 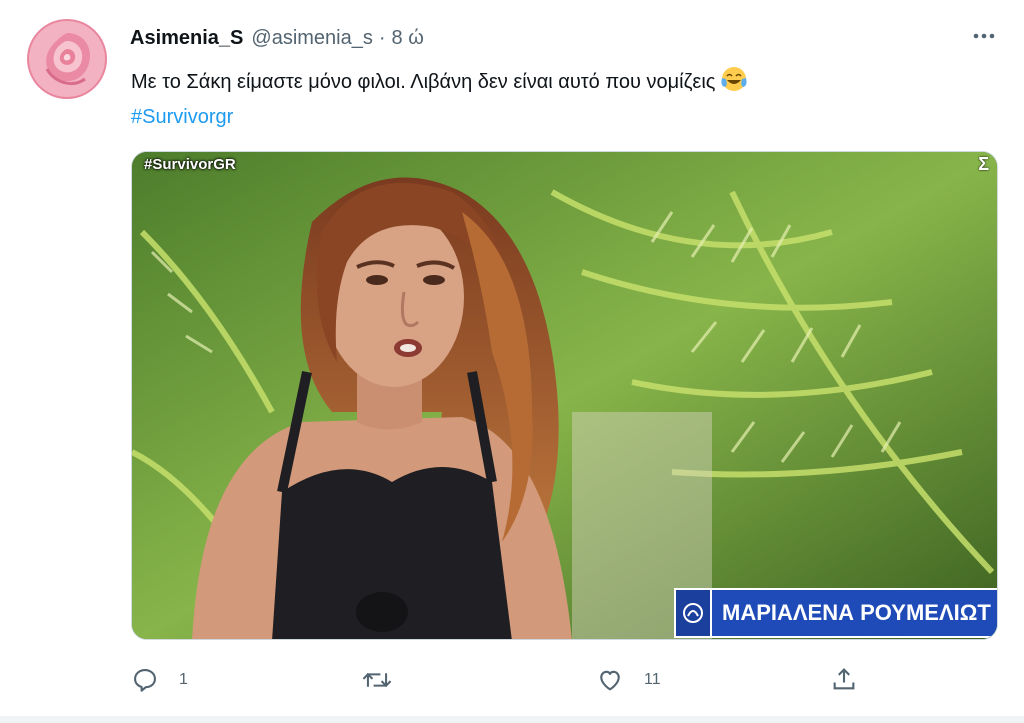 What do you see at coordinates (693, 613) in the screenshot?
I see `survivor-logo-icon` at bounding box center [693, 613].